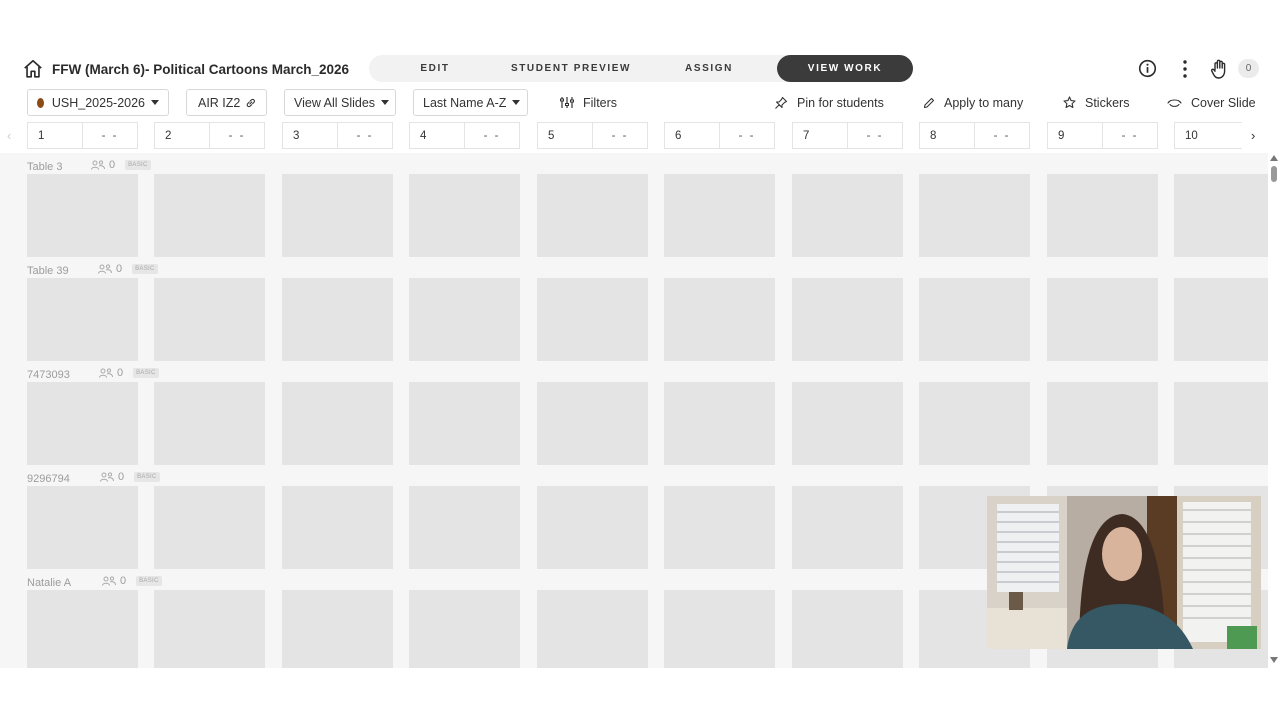 This screenshot has width=1280, height=720. I want to click on scroll-down-arrow-icon, so click(1274, 660).